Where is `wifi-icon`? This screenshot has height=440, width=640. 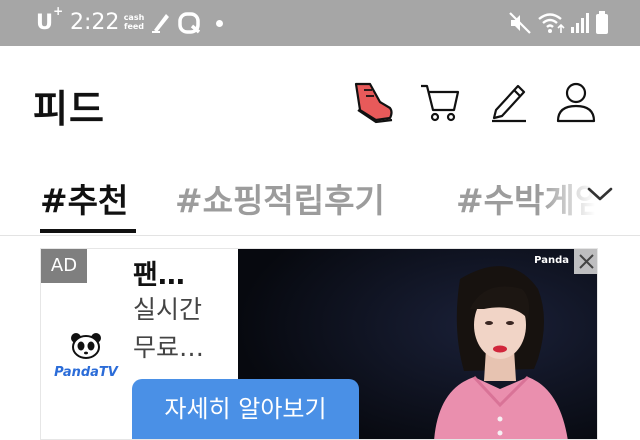
wifi-icon is located at coordinates (551, 23).